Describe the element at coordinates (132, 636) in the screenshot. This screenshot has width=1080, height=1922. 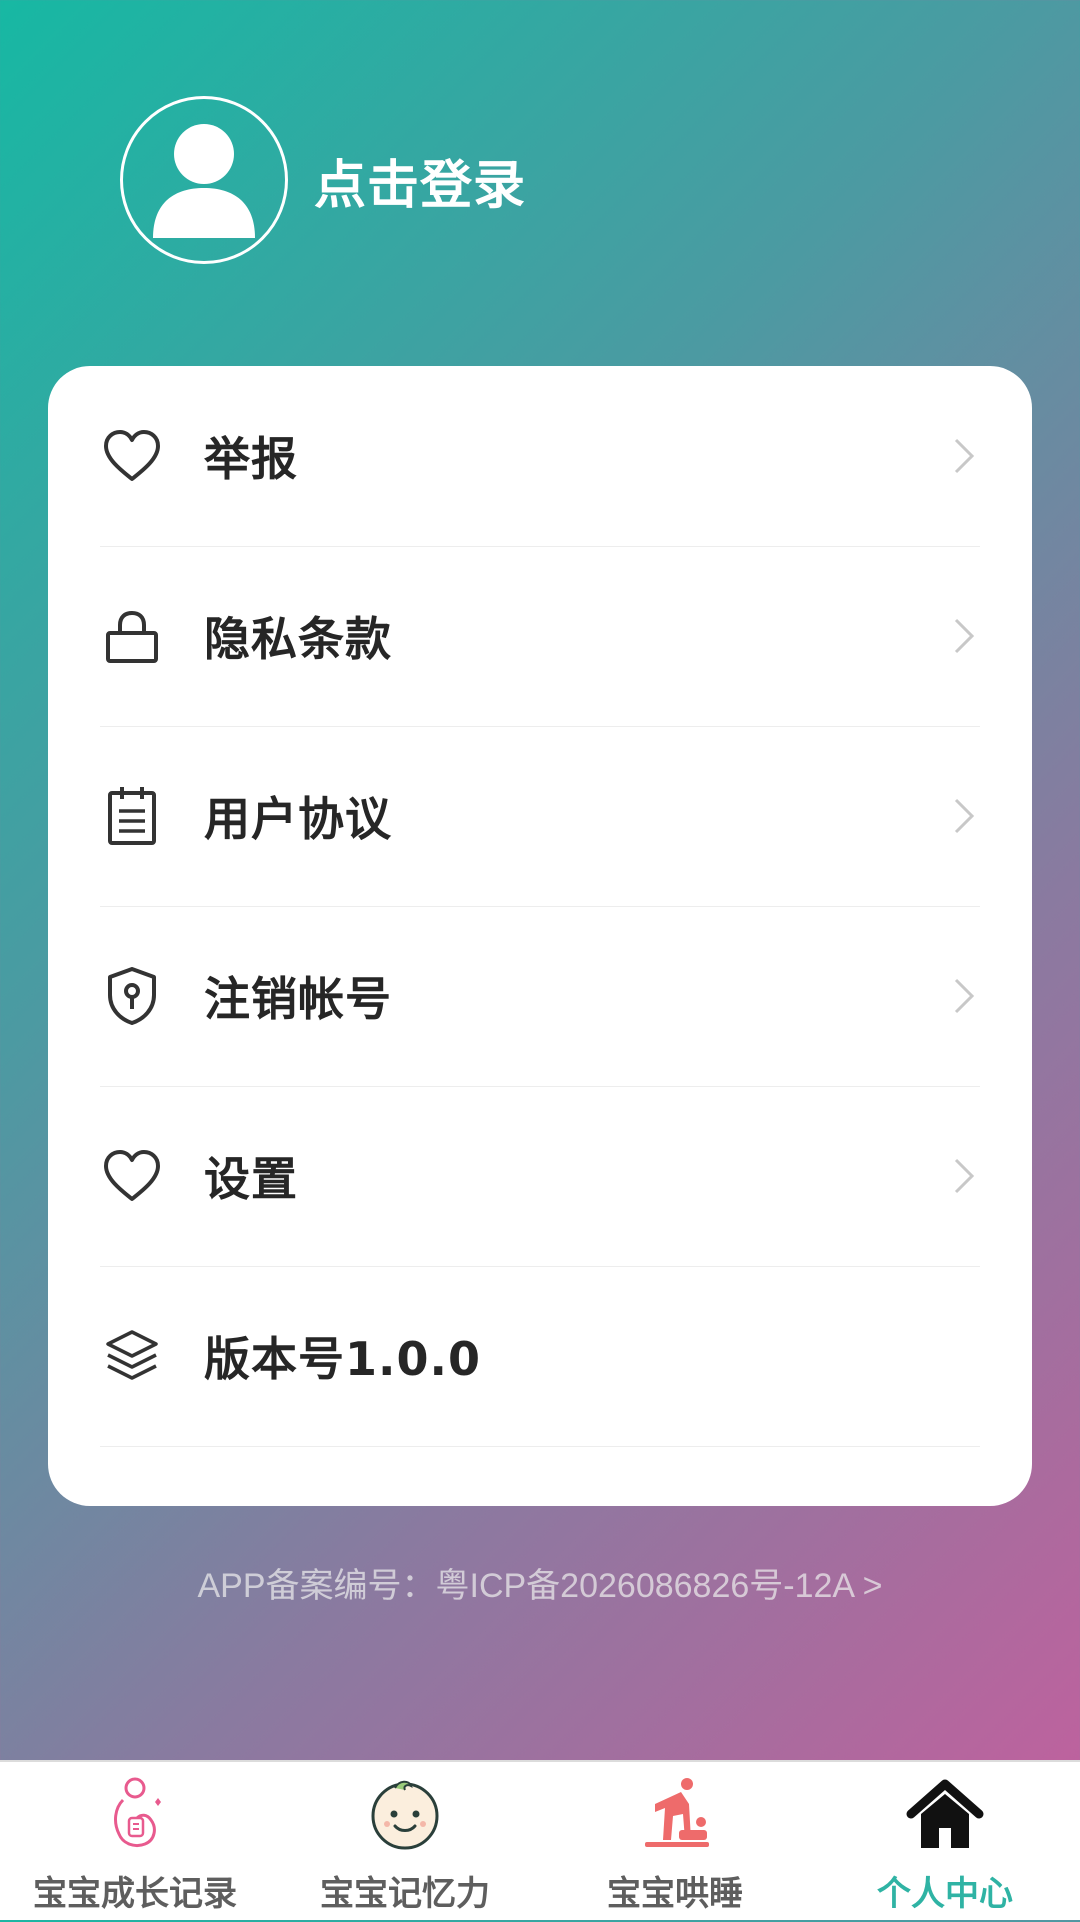
I see `lock-icon` at that location.